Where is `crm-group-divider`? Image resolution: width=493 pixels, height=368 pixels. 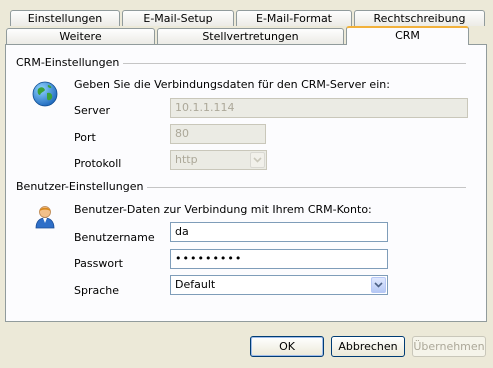
crm-group-divider is located at coordinates (286, 63).